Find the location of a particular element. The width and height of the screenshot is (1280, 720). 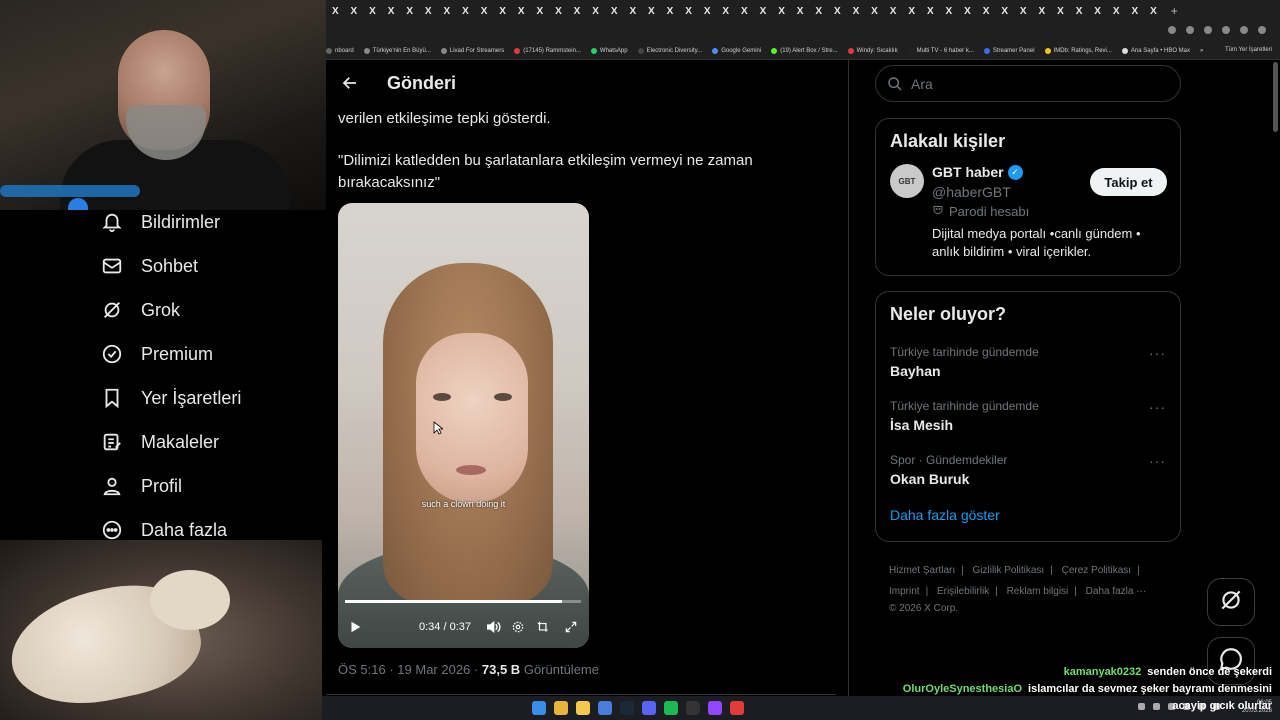

sidebar-item-chat: Sohbet is located at coordinates (205, 266).